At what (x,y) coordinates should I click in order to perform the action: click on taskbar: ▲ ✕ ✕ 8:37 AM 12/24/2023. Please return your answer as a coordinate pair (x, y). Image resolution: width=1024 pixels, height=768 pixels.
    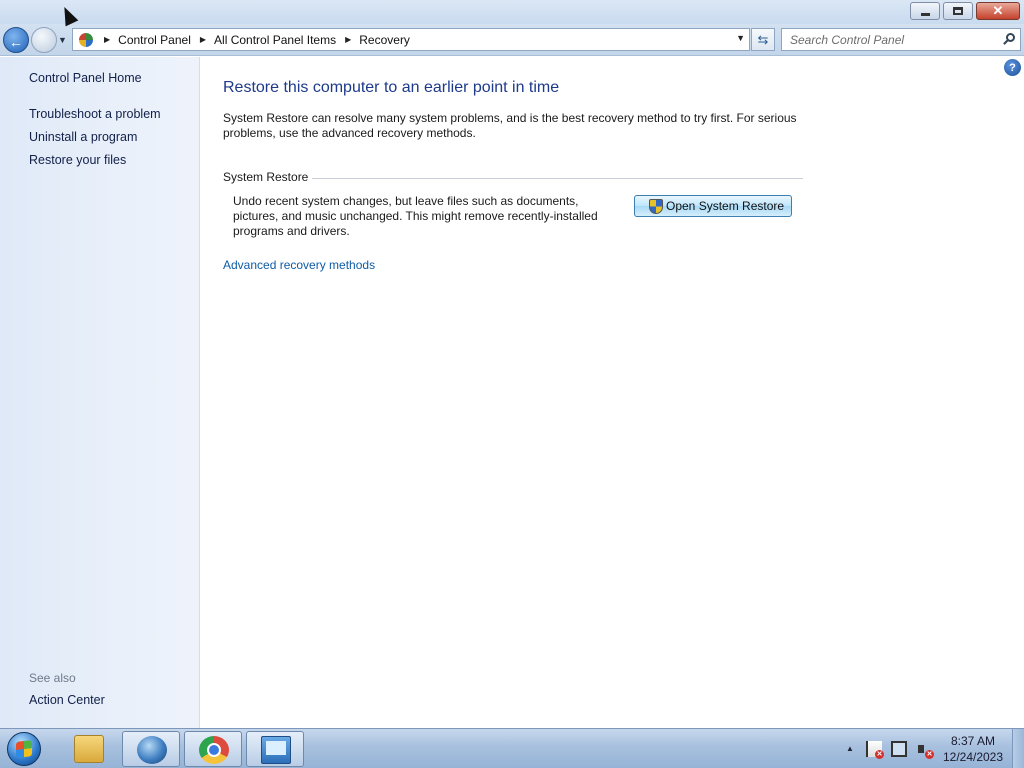
    Looking at the image, I should click on (512, 748).